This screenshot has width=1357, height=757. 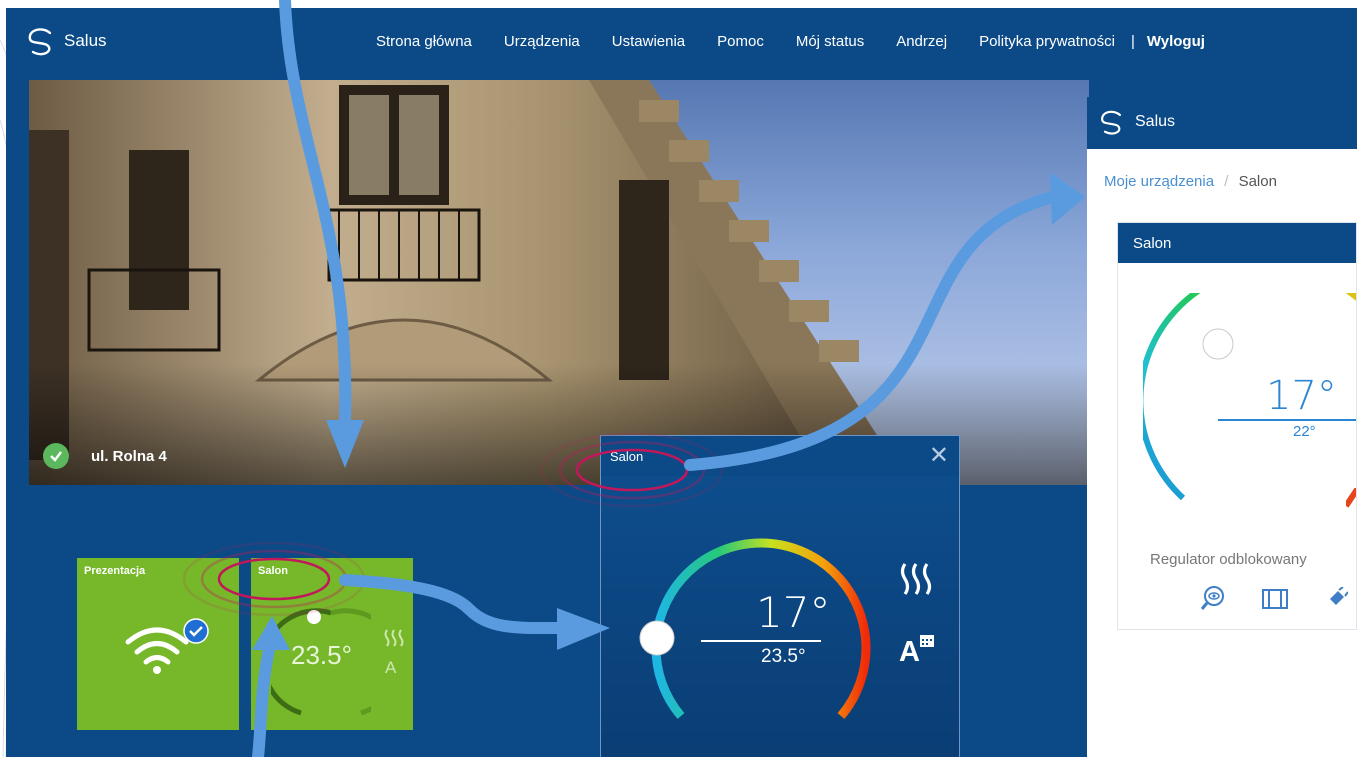 What do you see at coordinates (115, 571) in the screenshot?
I see `tile-presentation-title: Prezentacja` at bounding box center [115, 571].